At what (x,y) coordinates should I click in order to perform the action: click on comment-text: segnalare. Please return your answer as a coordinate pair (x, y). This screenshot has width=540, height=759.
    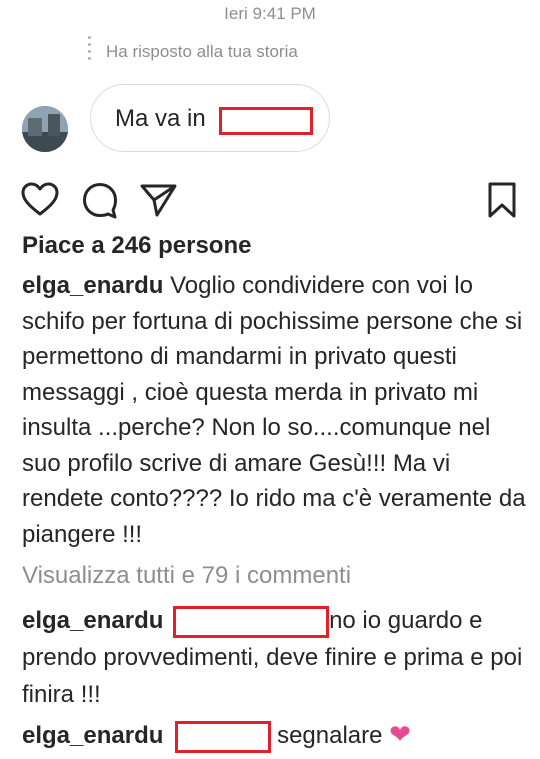
    Looking at the image, I should click on (330, 735).